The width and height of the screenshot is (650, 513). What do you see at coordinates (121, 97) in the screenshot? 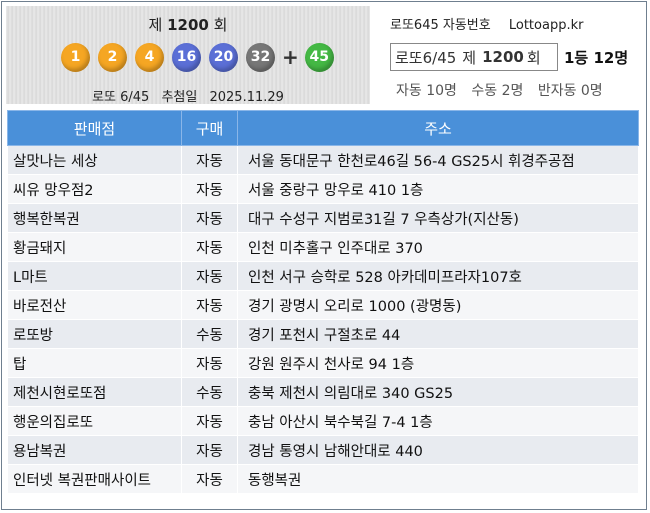
I see `game-name: 로또 6/45` at bounding box center [121, 97].